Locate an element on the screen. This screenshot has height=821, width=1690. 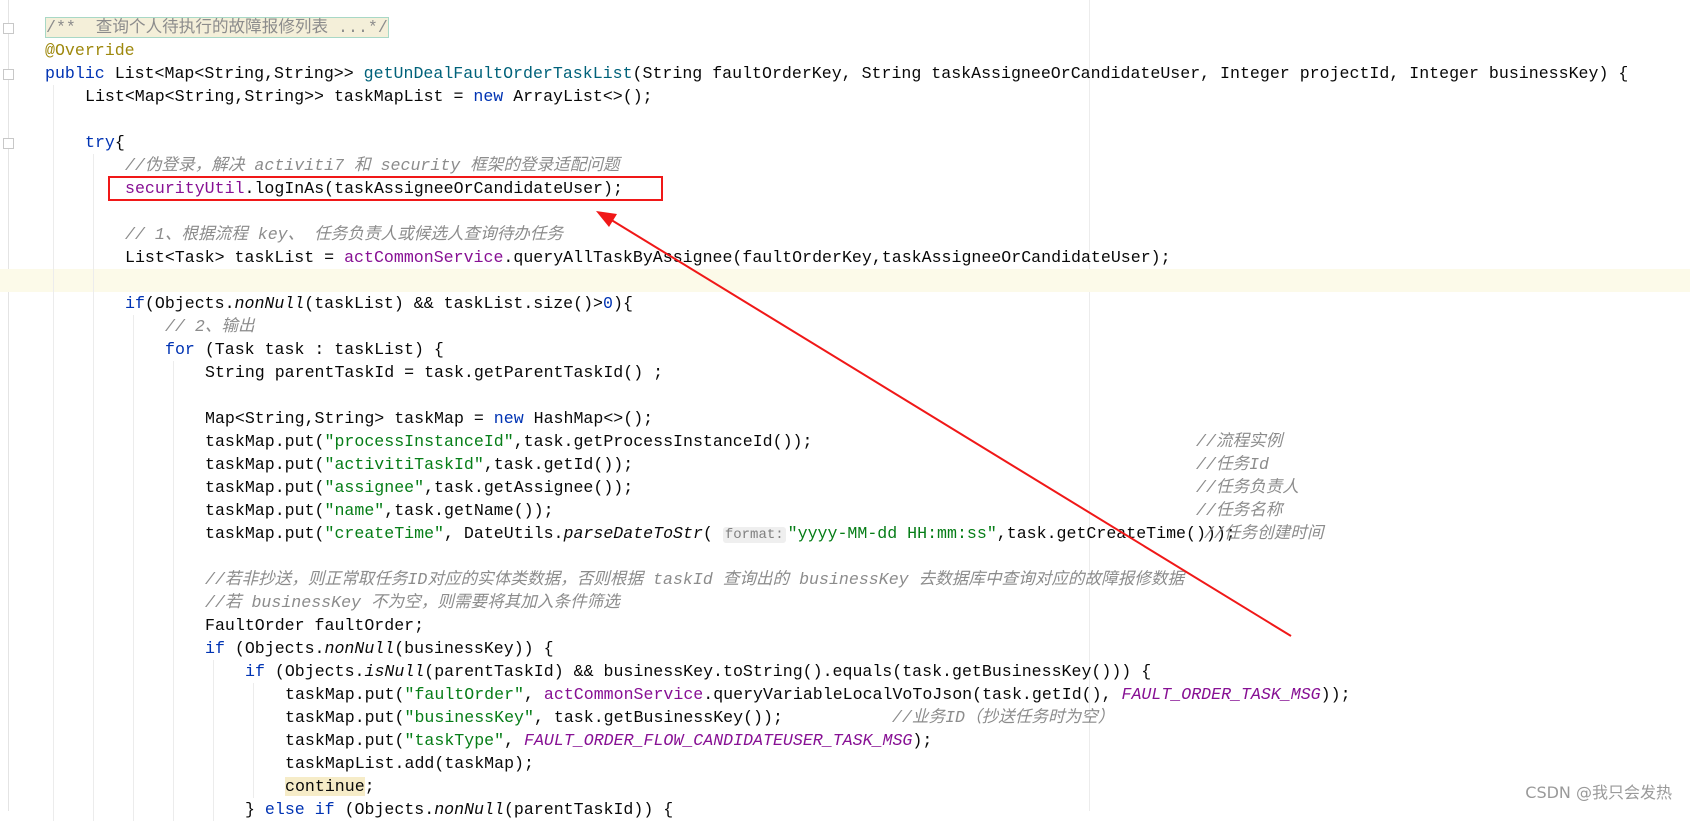
watermark: CSDN @我只会发热 is located at coordinates (1598, 792).